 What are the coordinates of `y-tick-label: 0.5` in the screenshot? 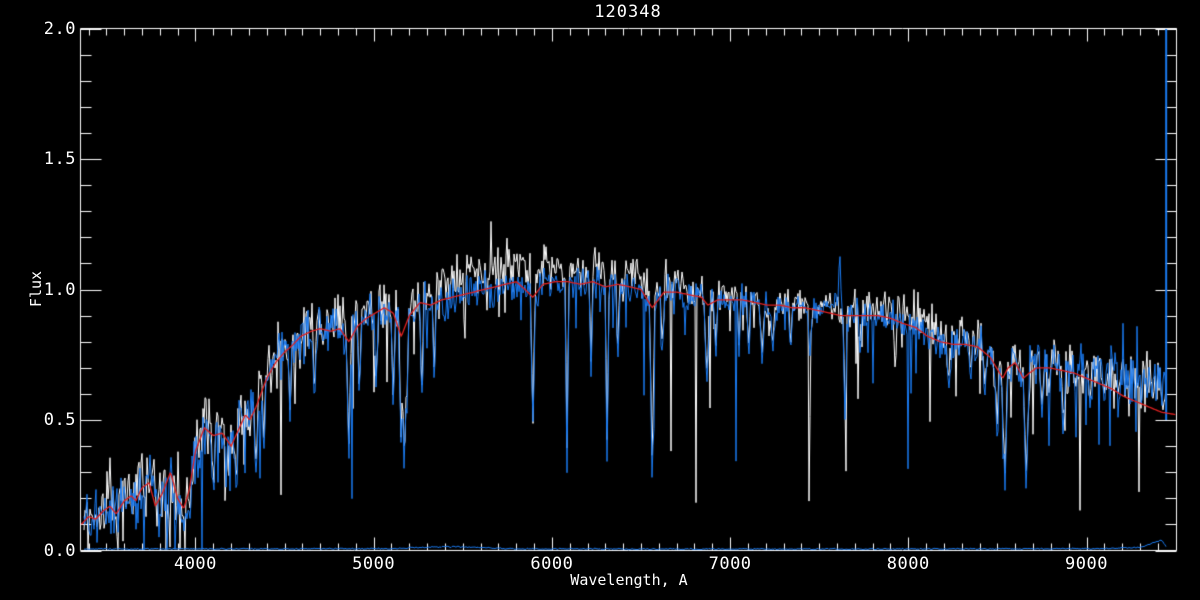 It's located at (59, 420).